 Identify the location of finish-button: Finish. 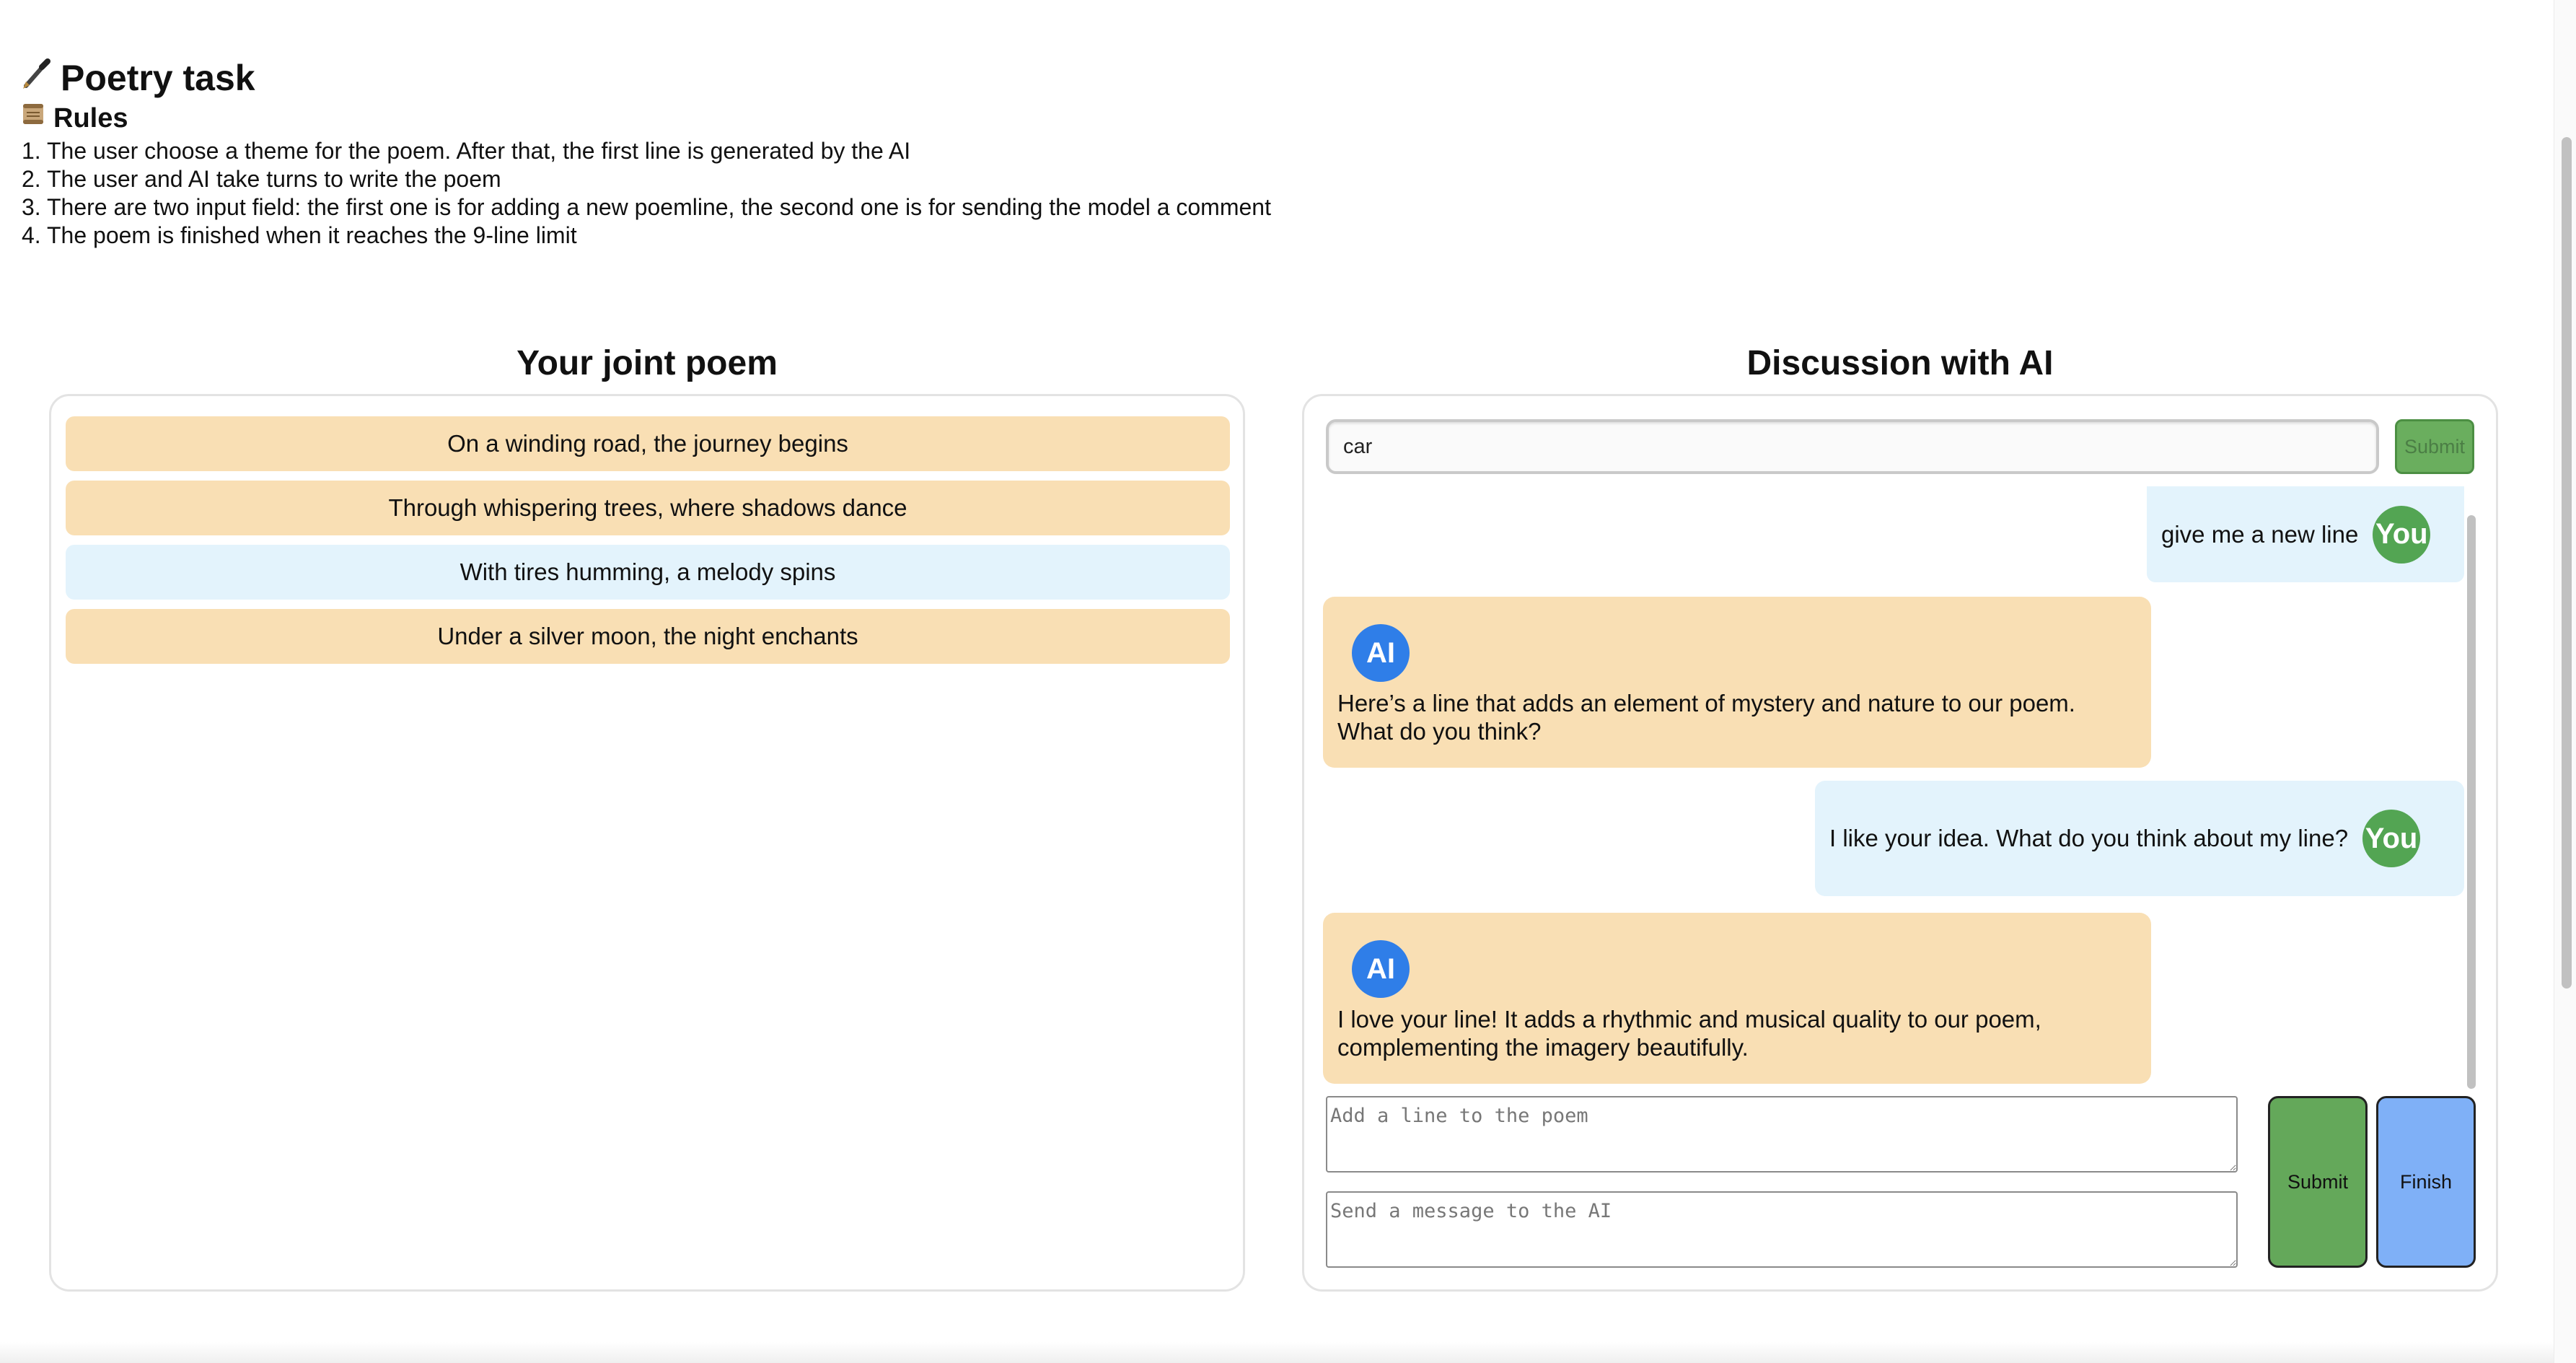
(2426, 1182).